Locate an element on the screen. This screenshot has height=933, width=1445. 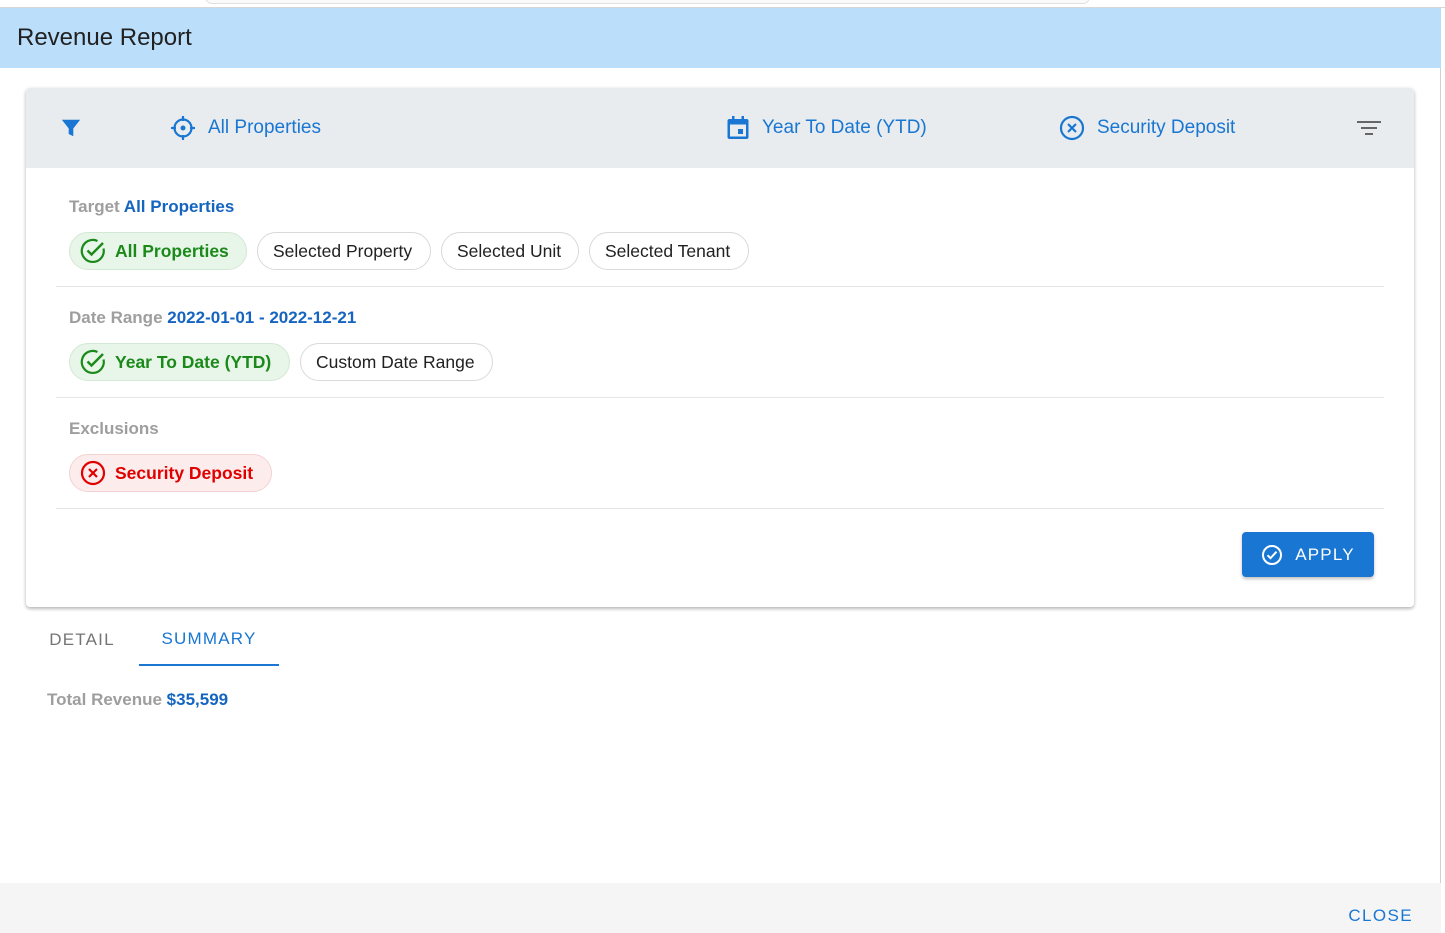
chip-label: Selected Property is located at coordinates (343, 250).